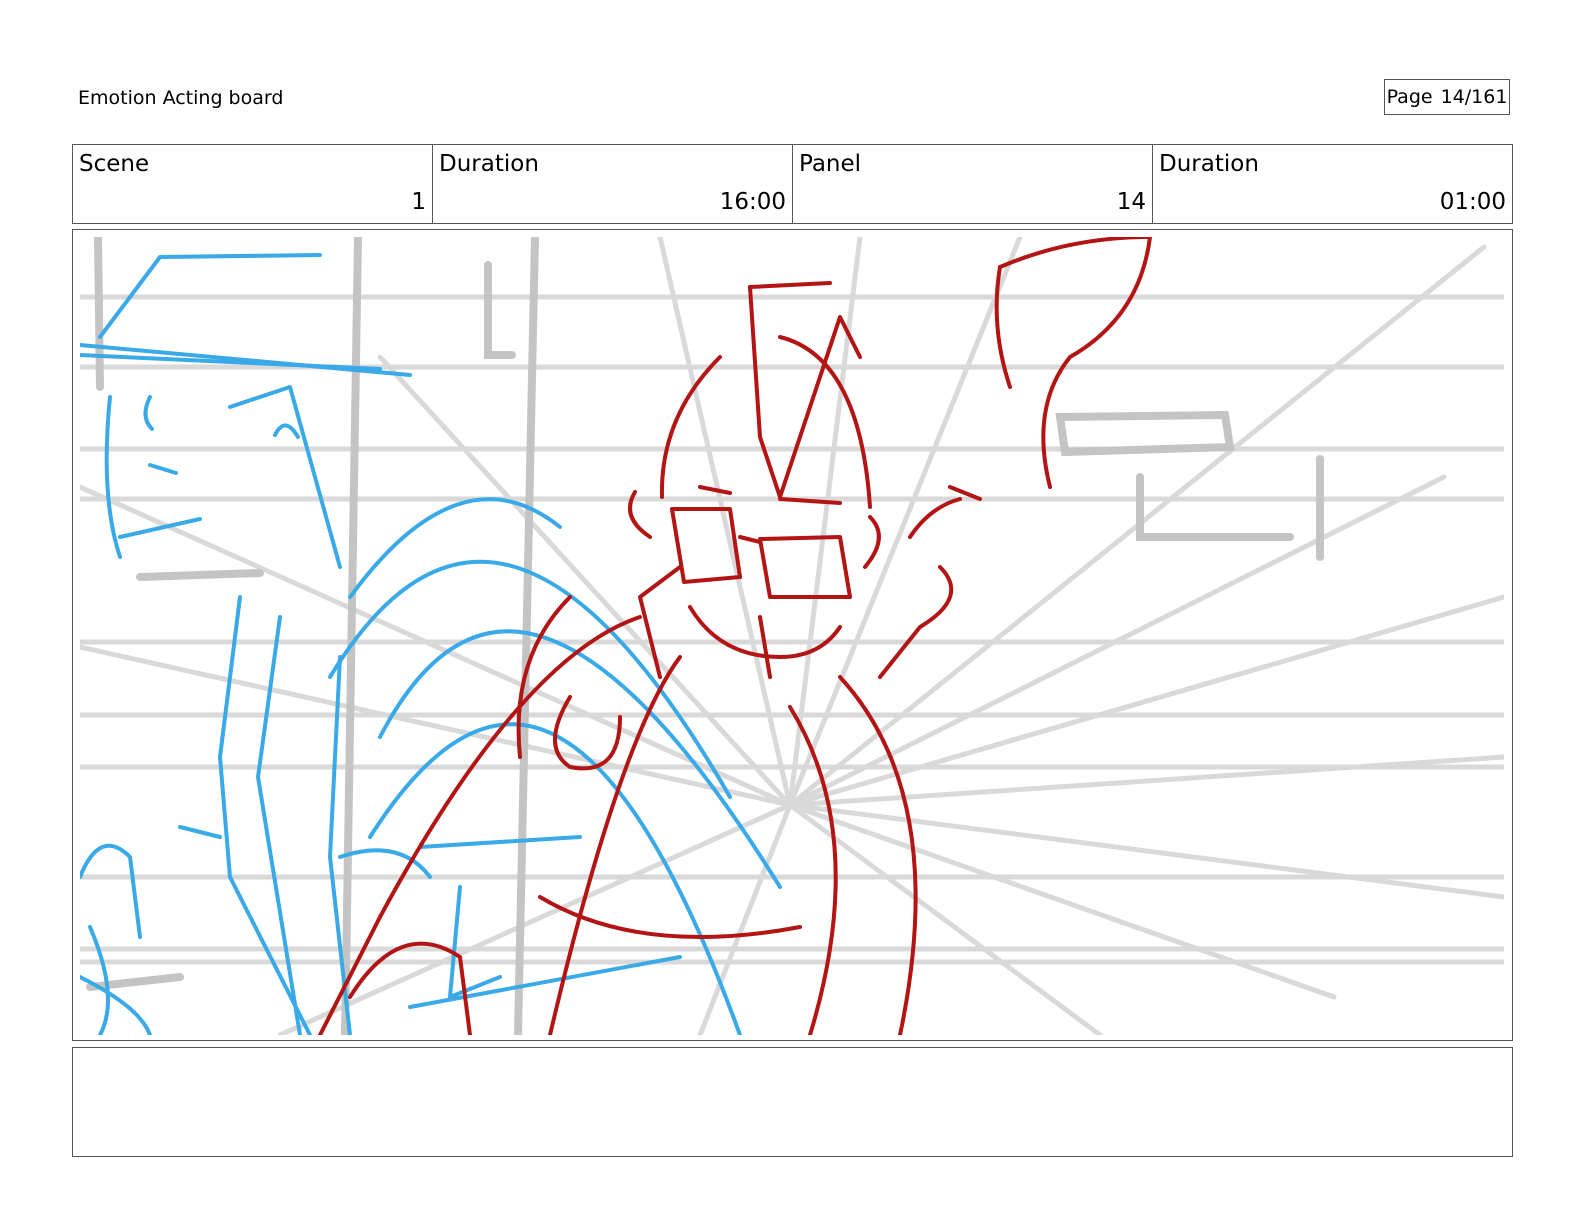 This screenshot has width=1584, height=1224. What do you see at coordinates (792, 1102) in the screenshot?
I see `panel-notes-box` at bounding box center [792, 1102].